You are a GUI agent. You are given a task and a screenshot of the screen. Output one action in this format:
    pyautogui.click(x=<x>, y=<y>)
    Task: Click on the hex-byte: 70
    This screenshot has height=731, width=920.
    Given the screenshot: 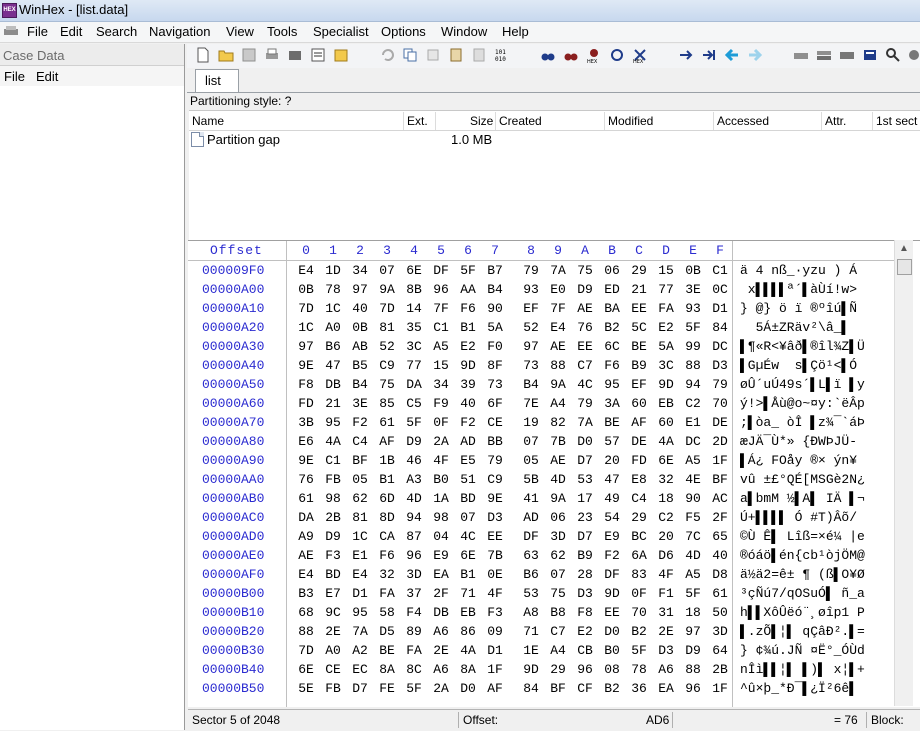 What is the action you would take?
    pyautogui.click(x=639, y=612)
    